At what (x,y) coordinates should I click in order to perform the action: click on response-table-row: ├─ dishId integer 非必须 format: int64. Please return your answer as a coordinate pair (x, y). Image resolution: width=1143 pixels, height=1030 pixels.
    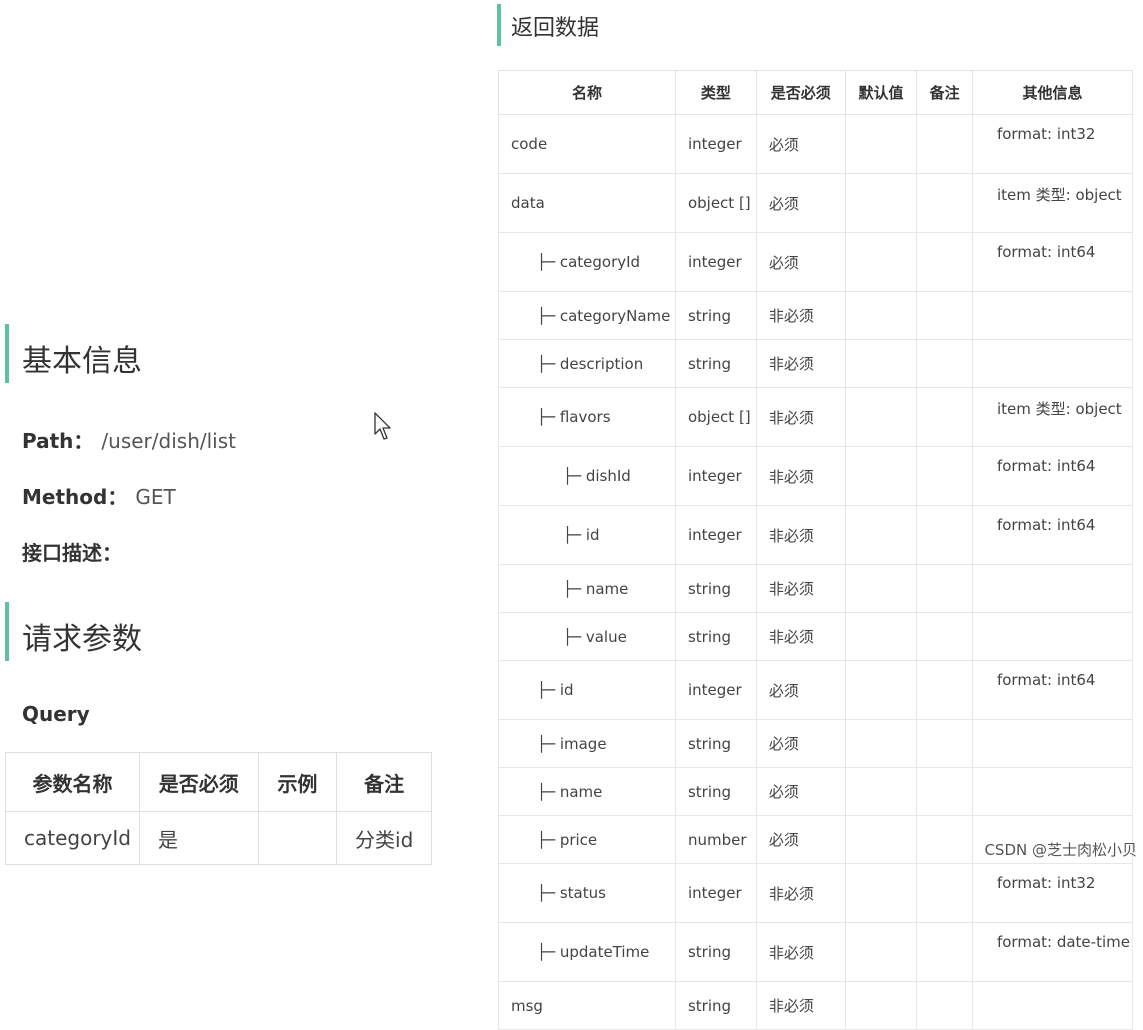
    Looking at the image, I should click on (816, 476).